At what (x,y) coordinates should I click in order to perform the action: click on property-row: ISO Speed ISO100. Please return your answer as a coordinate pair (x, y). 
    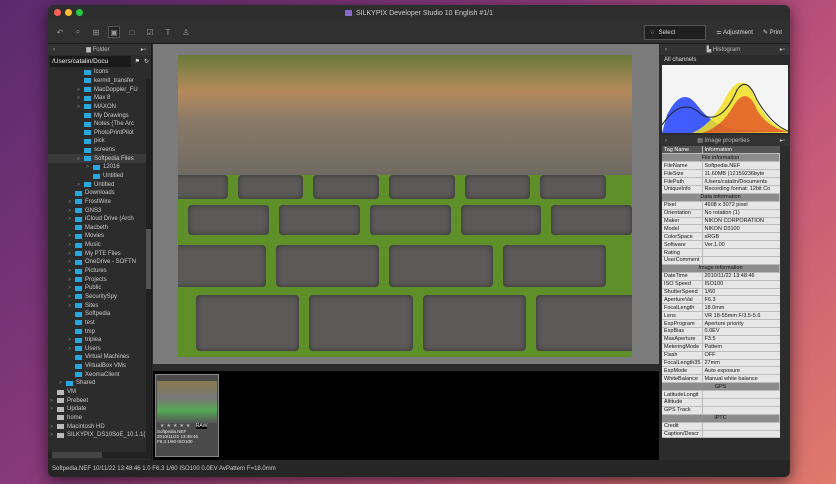
    Looking at the image, I should click on (721, 284).